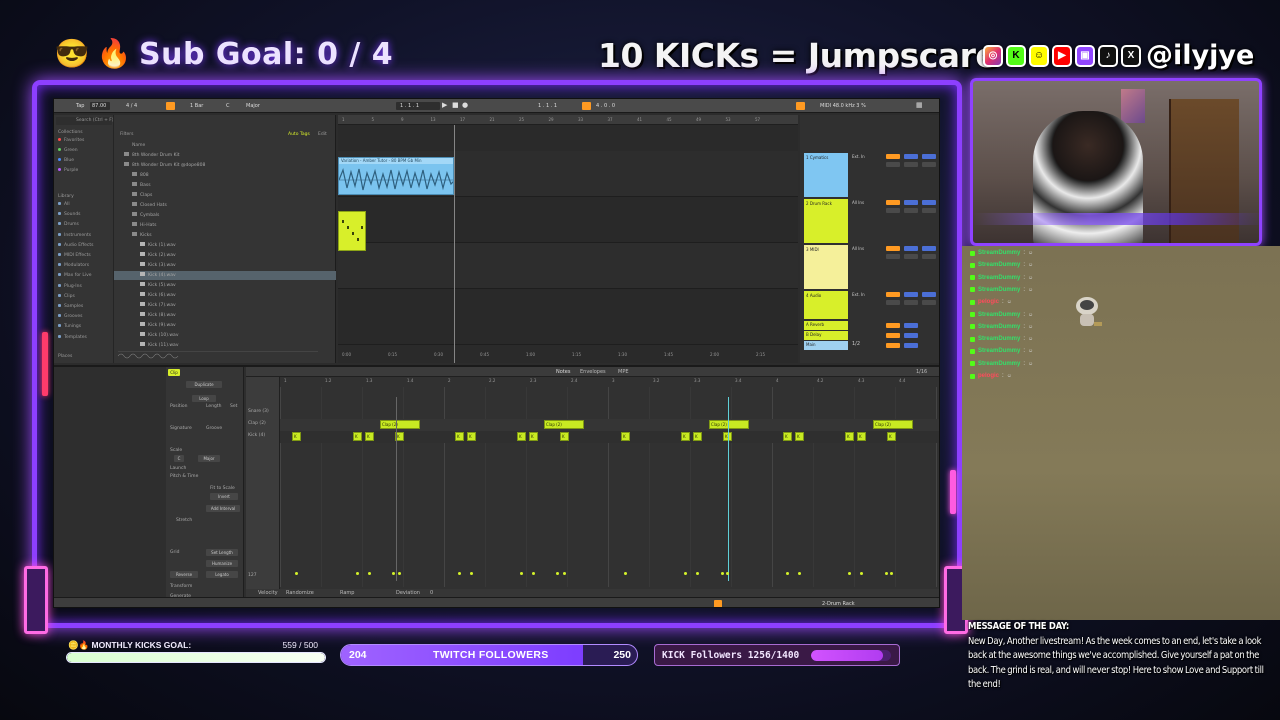 Image resolution: width=1280 pixels, height=720 pixels. I want to click on scale-select: Major, so click(253, 106).